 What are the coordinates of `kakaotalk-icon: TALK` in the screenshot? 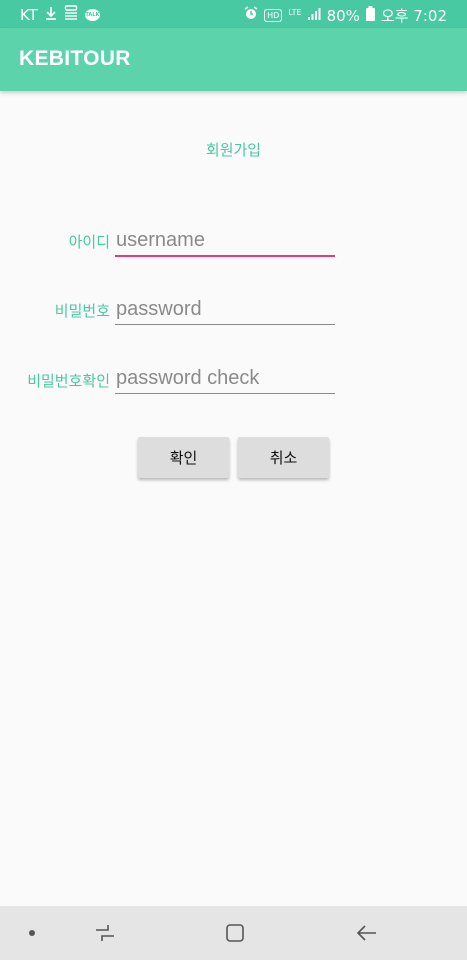 It's located at (92, 15).